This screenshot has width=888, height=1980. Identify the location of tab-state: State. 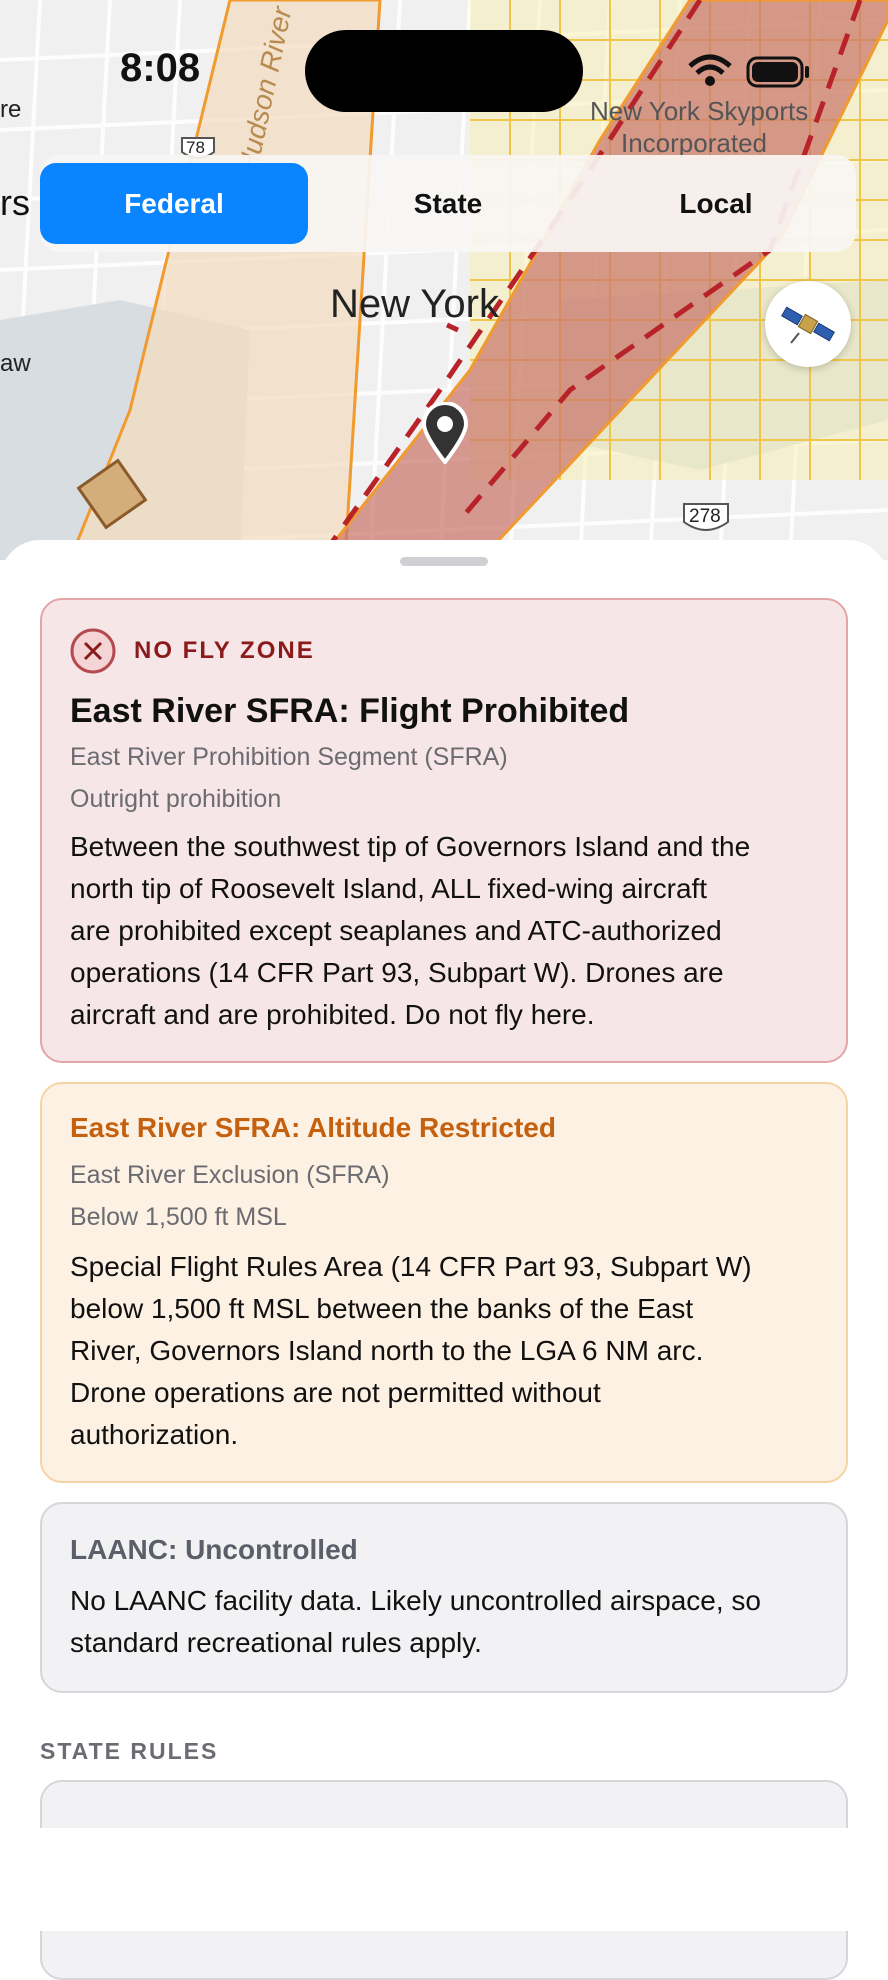
(448, 203).